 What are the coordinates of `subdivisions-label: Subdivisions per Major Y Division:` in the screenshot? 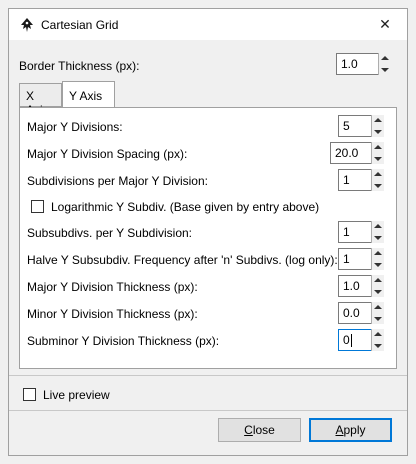 It's located at (117, 181).